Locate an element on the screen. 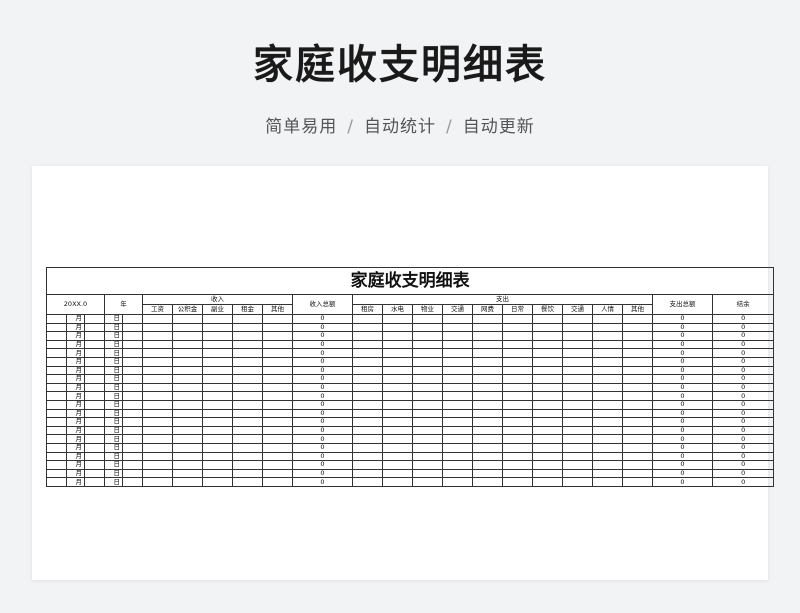  income-col-header: 工资 is located at coordinates (157, 309).